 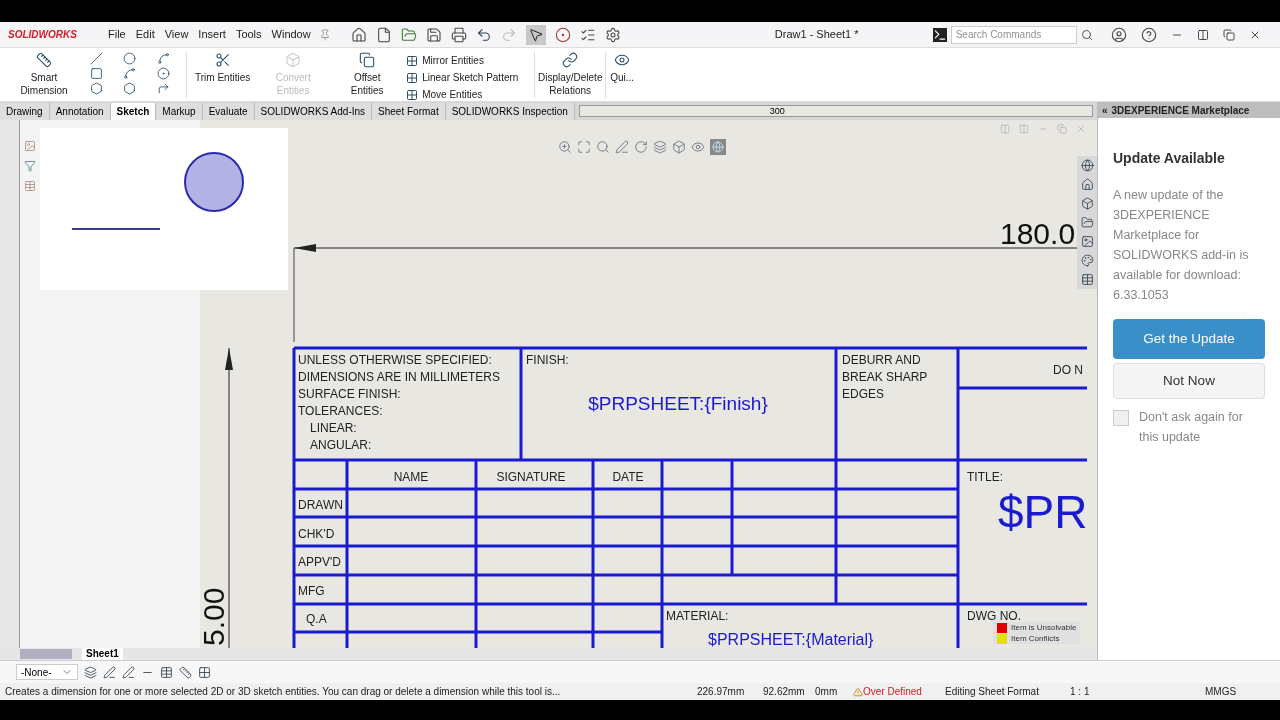 What do you see at coordinates (44, 60) in the screenshot?
I see `ruler-icon` at bounding box center [44, 60].